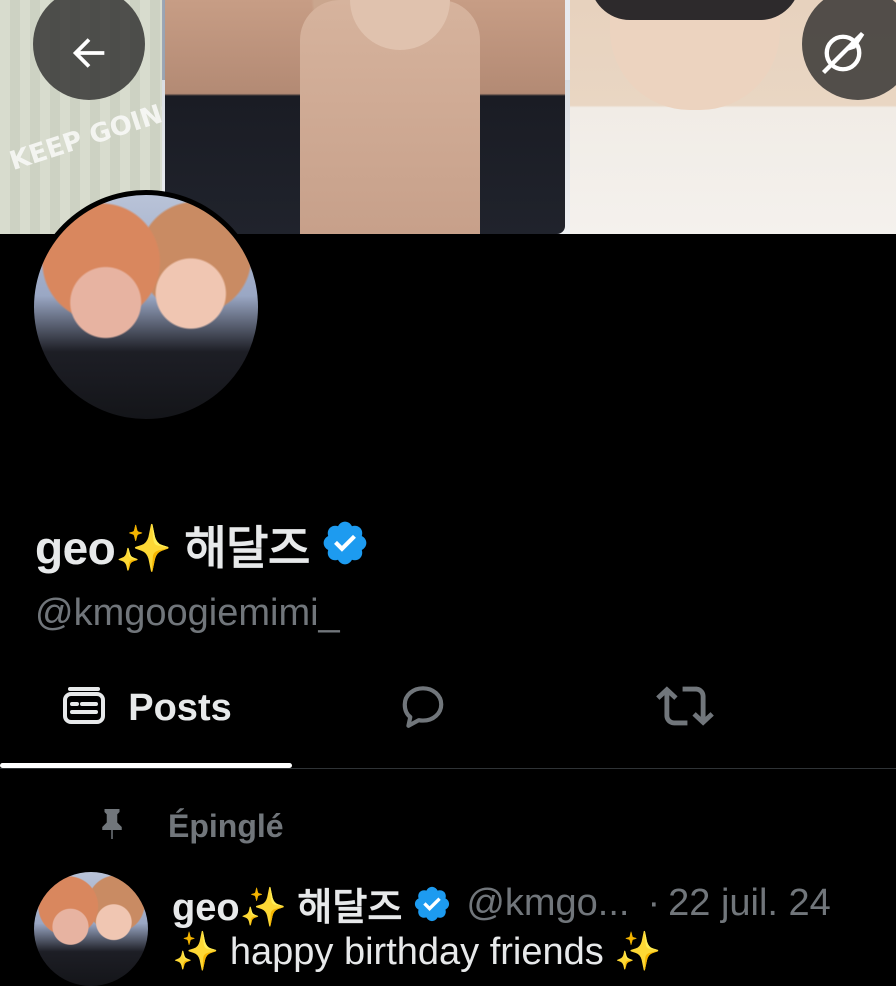 The image size is (896, 986). What do you see at coordinates (695, 10) in the screenshot?
I see `banner-cap` at bounding box center [695, 10].